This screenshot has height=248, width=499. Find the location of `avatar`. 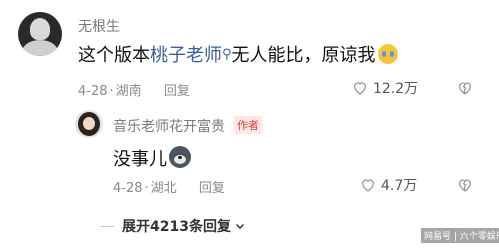

avatar is located at coordinates (40, 34).